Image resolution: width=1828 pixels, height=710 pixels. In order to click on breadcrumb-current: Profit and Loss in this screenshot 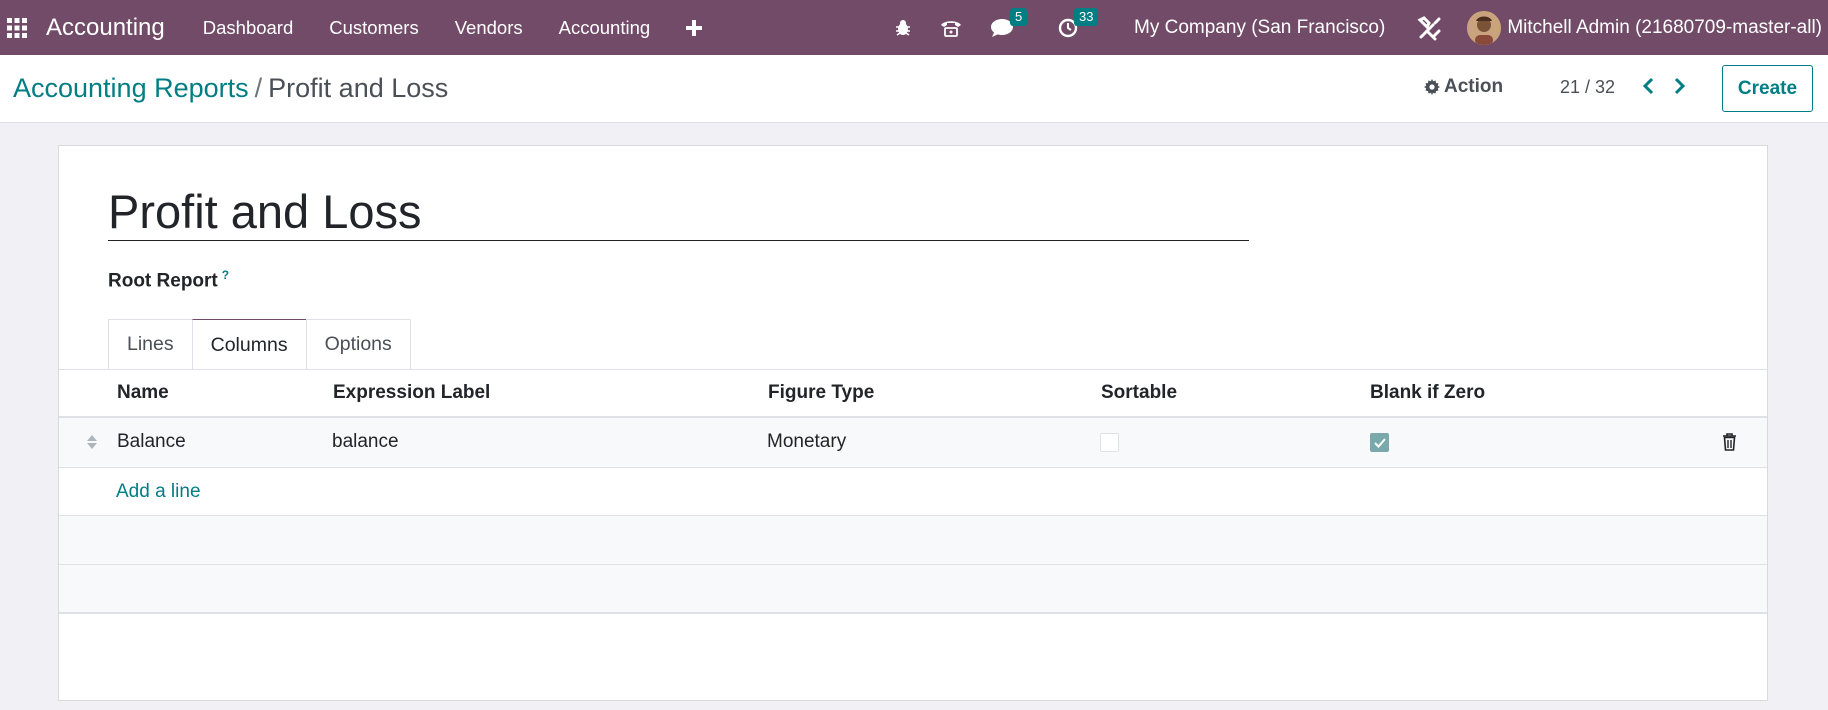, I will do `click(358, 88)`.